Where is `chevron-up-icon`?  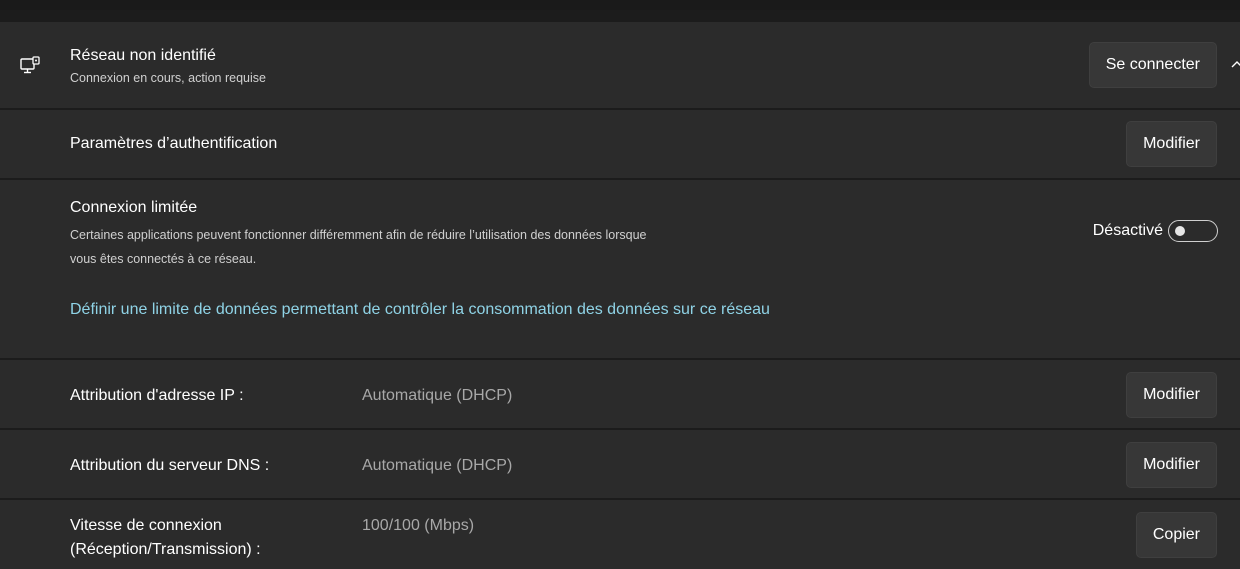
chevron-up-icon is located at coordinates (1235, 65).